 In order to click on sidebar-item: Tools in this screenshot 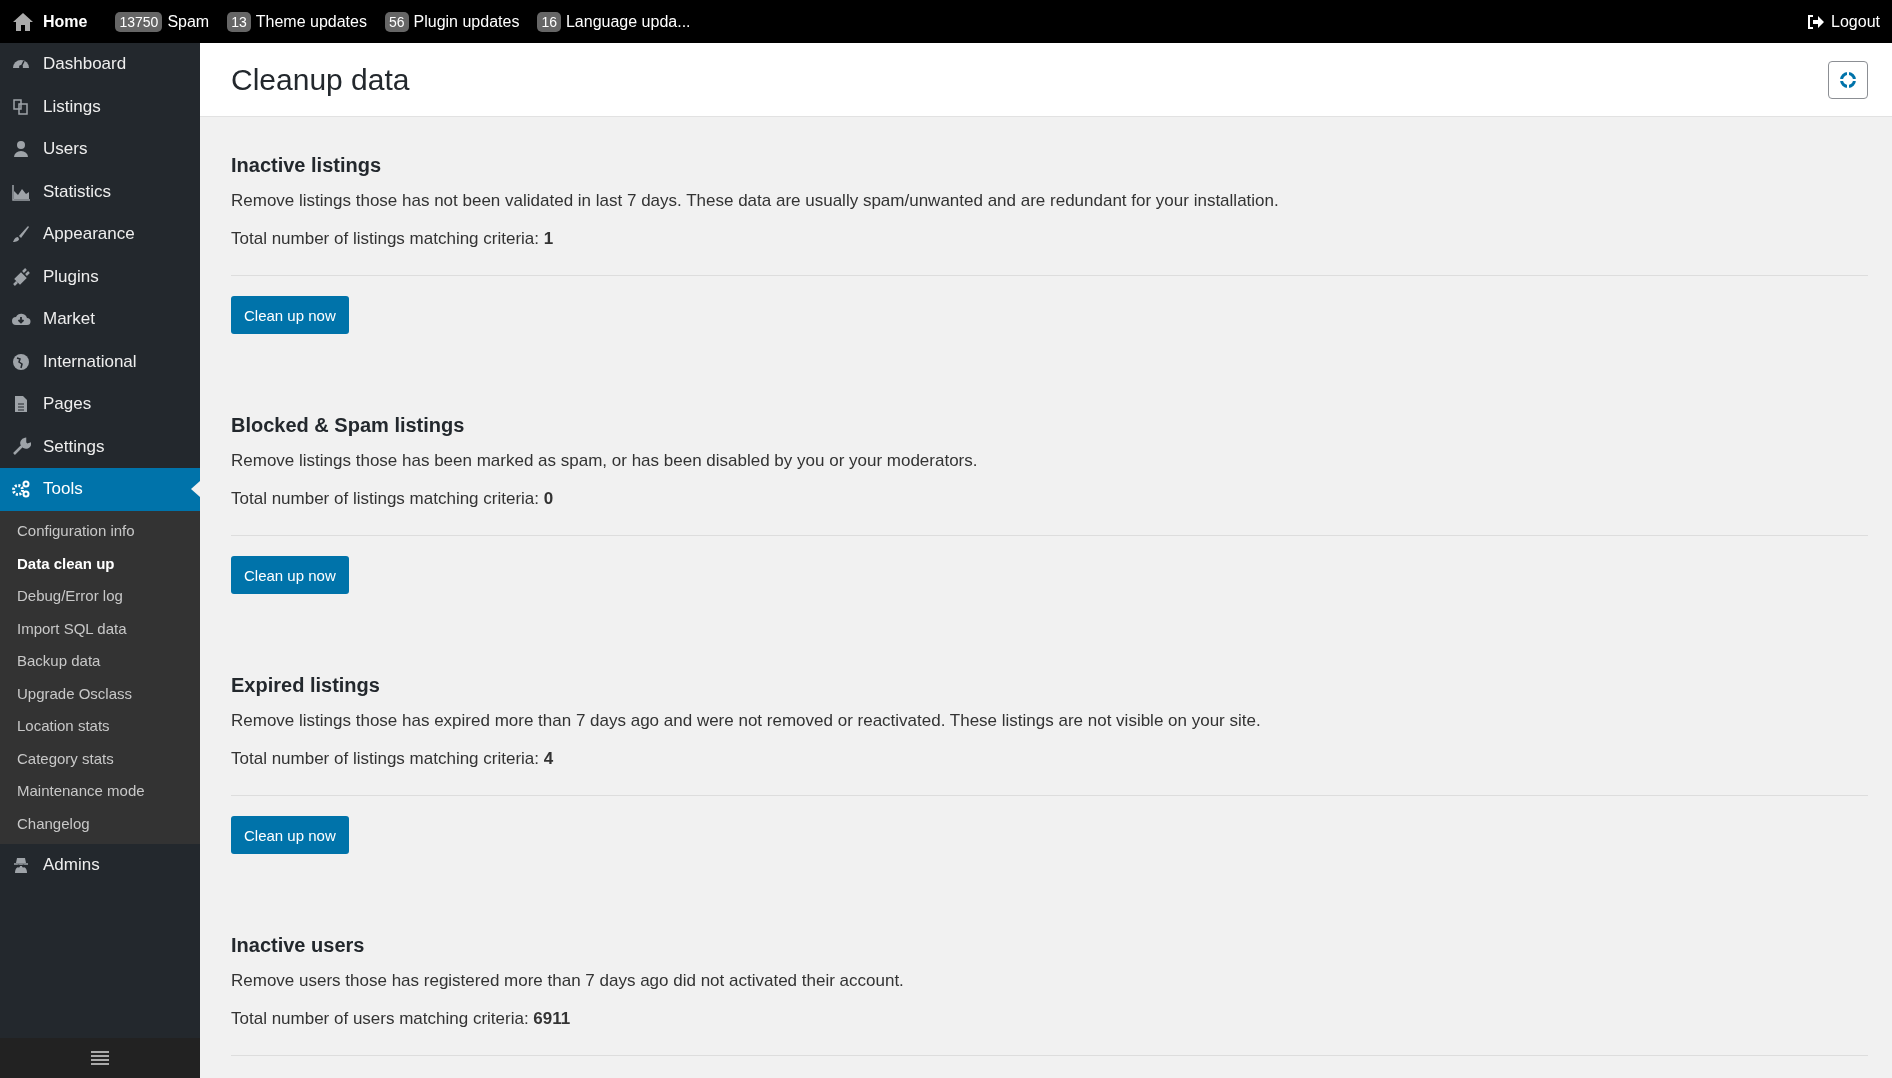, I will do `click(100, 489)`.